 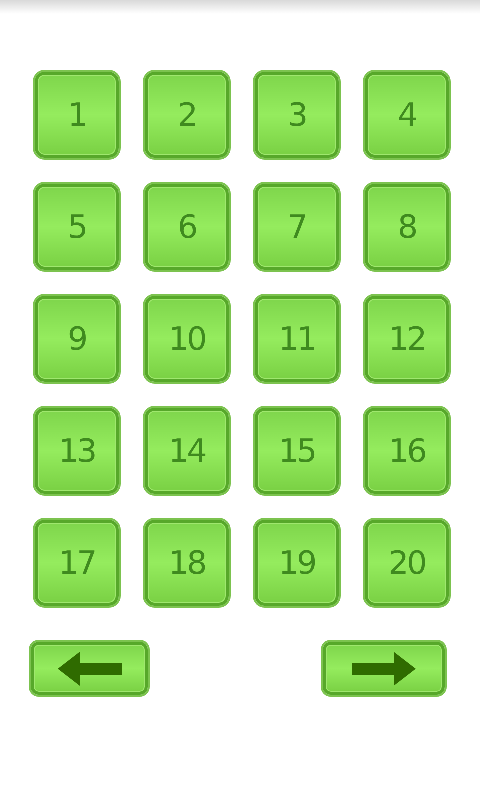 I want to click on next-button, so click(x=384, y=668).